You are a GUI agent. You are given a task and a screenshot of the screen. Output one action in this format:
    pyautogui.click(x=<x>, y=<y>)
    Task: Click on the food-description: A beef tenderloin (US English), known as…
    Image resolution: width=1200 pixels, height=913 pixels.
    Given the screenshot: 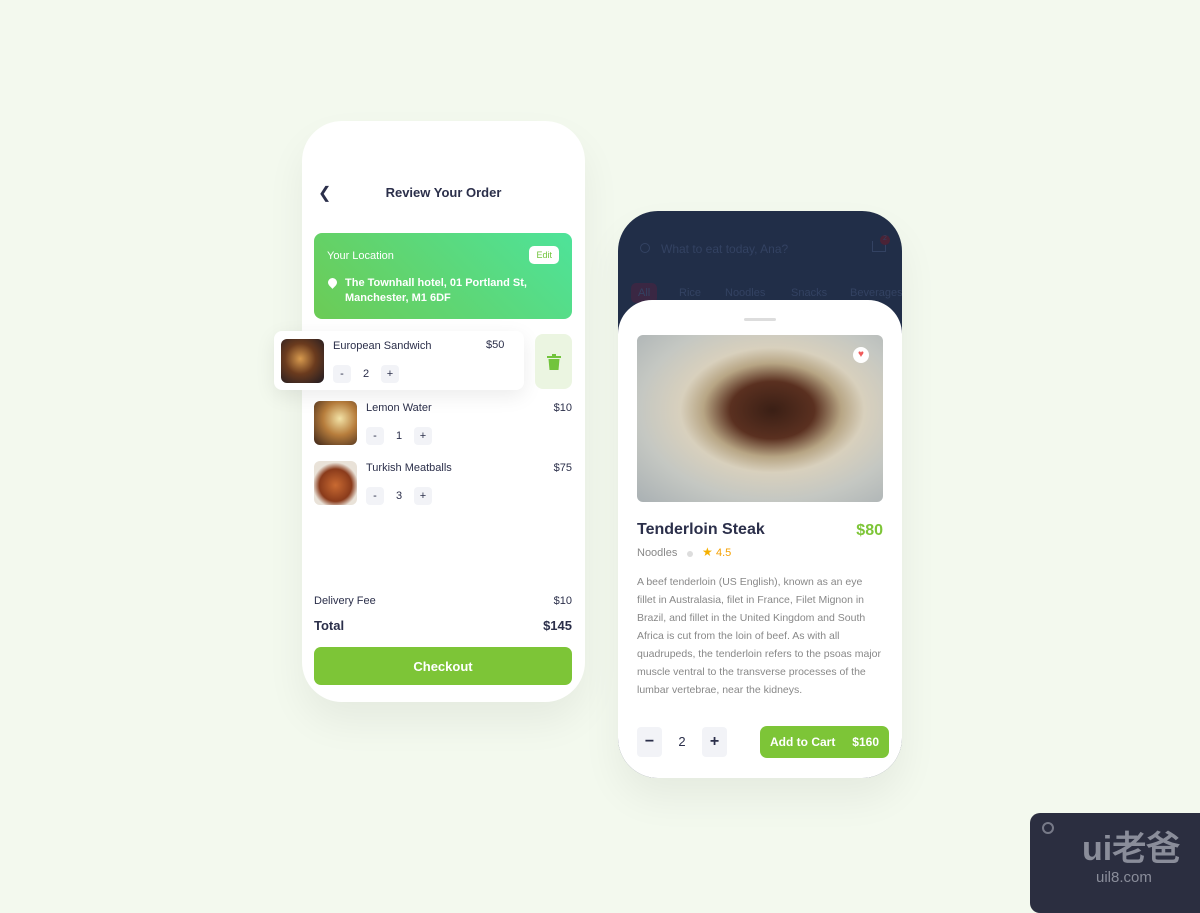 What is the action you would take?
    pyautogui.click(x=759, y=636)
    